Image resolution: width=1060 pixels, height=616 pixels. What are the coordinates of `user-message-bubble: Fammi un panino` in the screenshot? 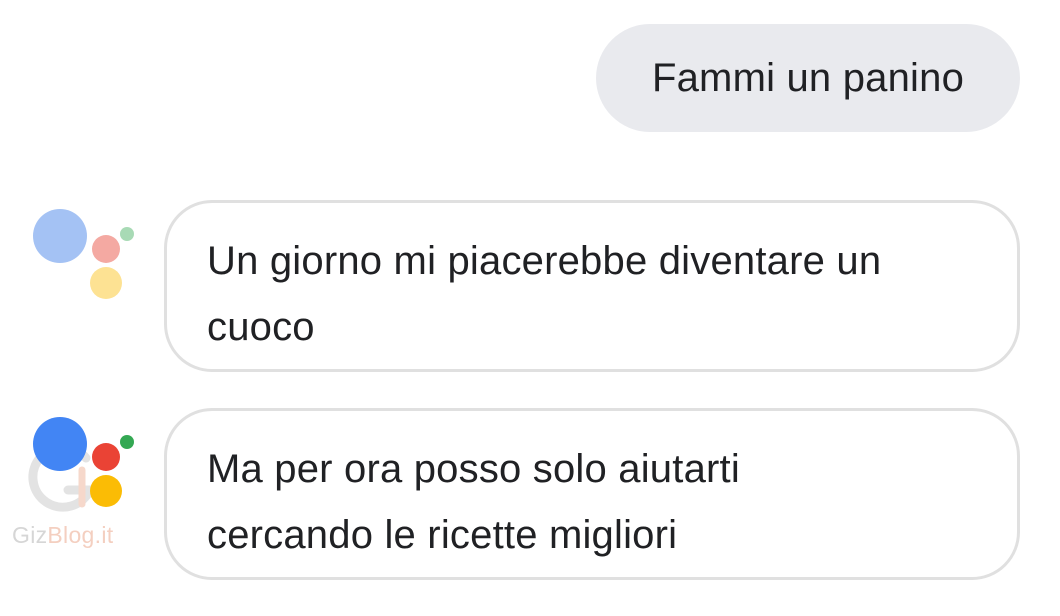 It's located at (808, 78).